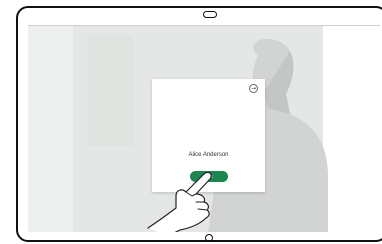  What do you see at coordinates (253, 88) in the screenshot?
I see `share-icon: →` at bounding box center [253, 88].